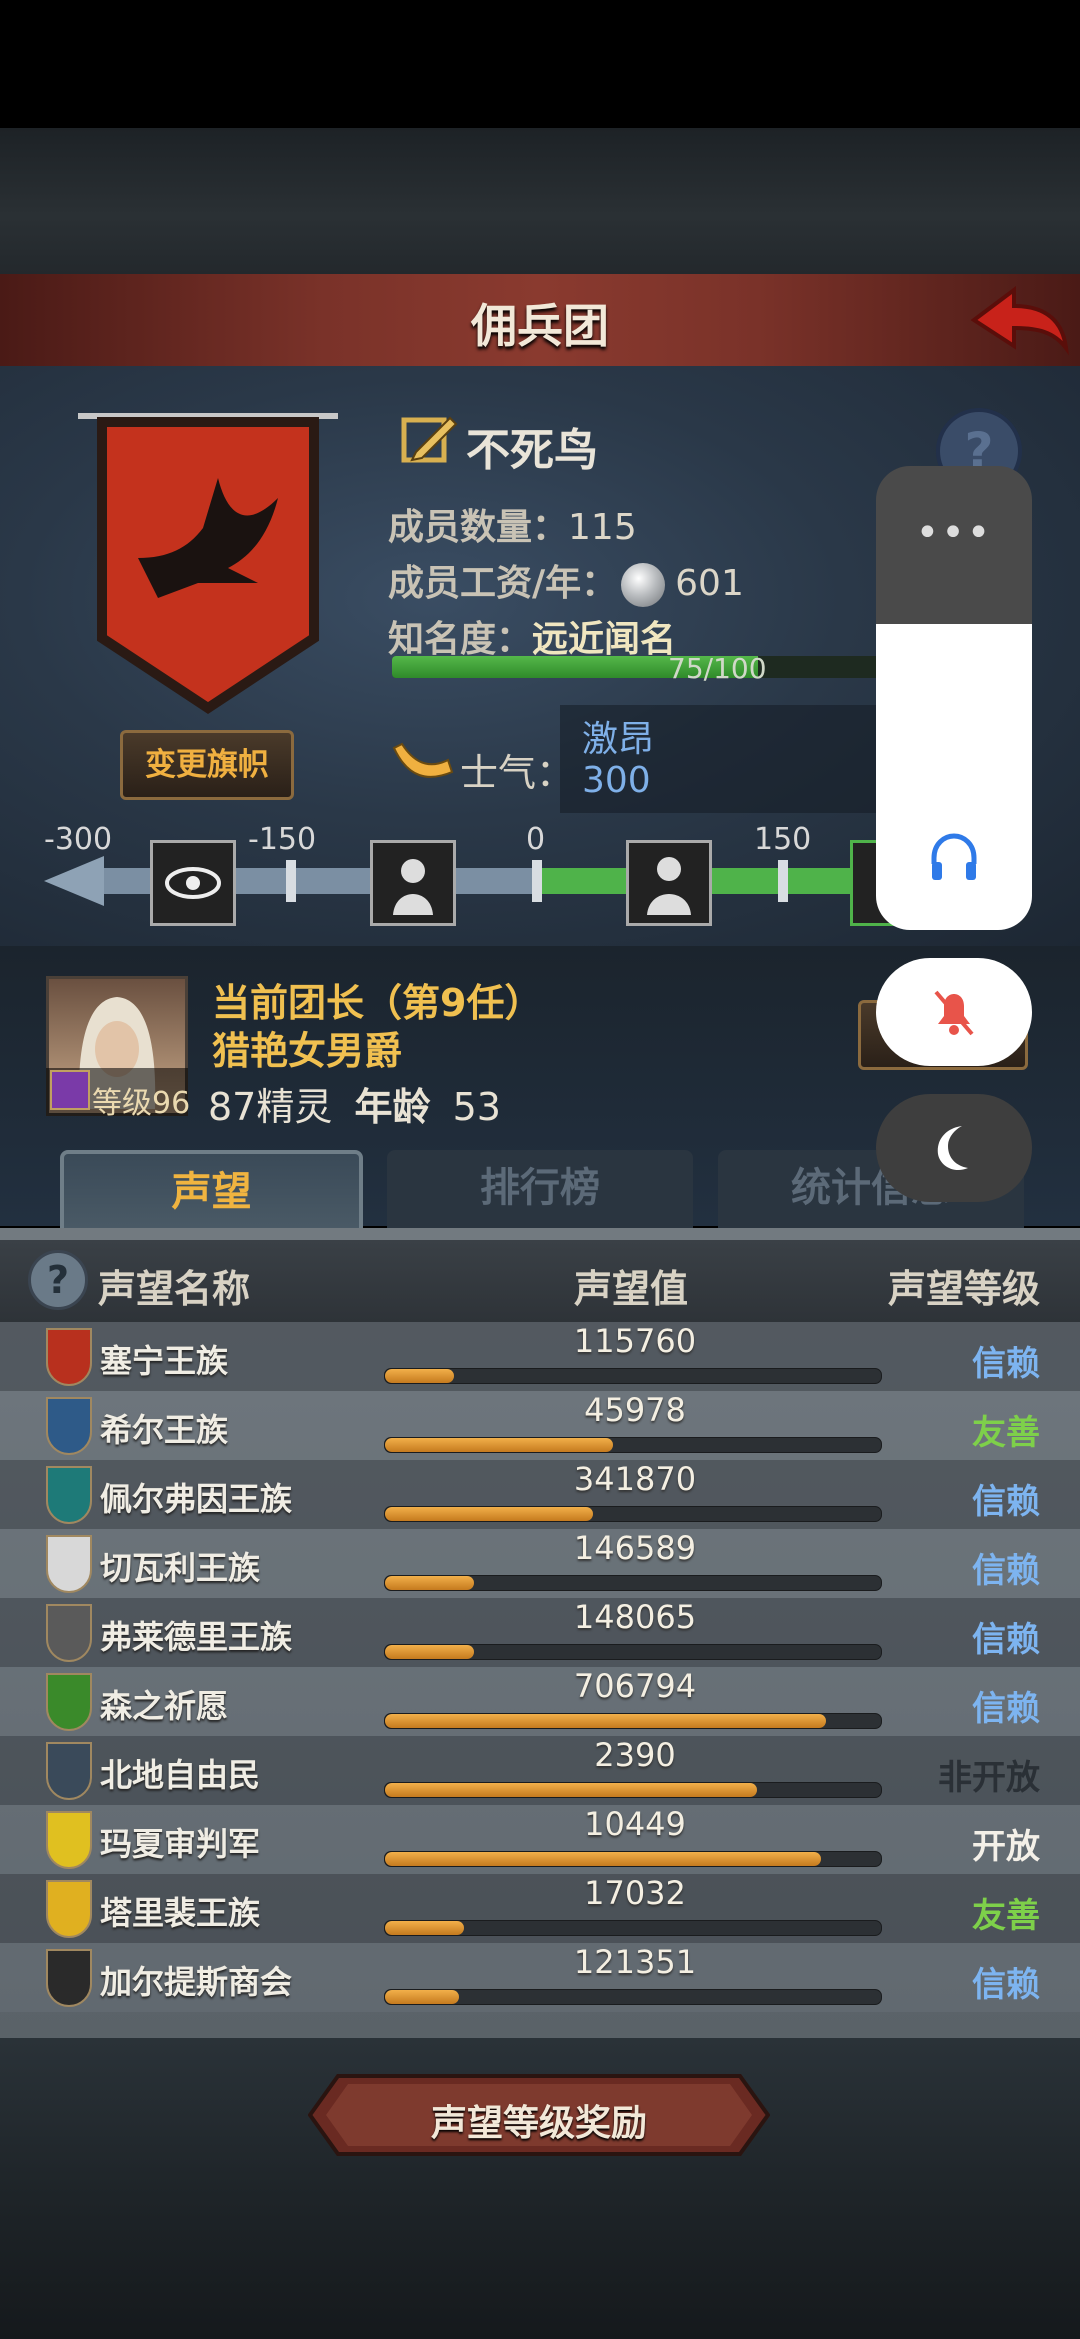 The height and width of the screenshot is (2339, 1080). Describe the element at coordinates (180, 1775) in the screenshot. I see `faction-name: 北地自由民` at that location.